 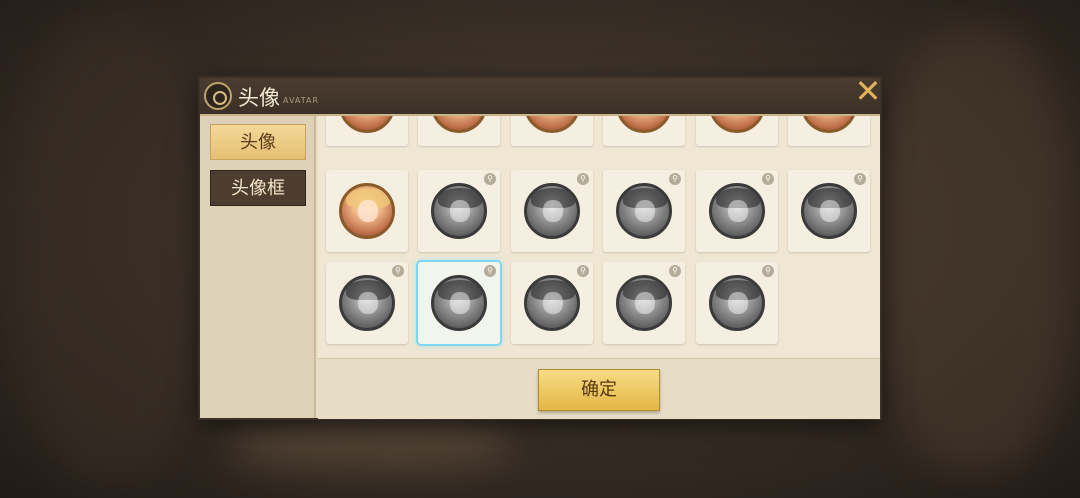 I want to click on dialog-subtitle: AVATAR, so click(x=301, y=100).